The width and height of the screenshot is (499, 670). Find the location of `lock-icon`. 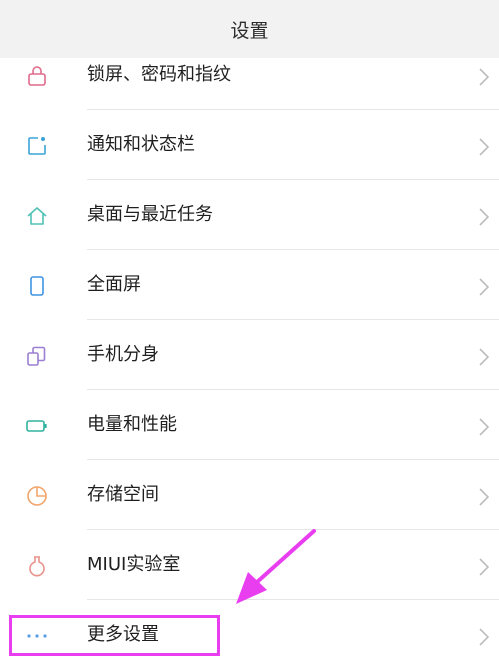

lock-icon is located at coordinates (37, 76).